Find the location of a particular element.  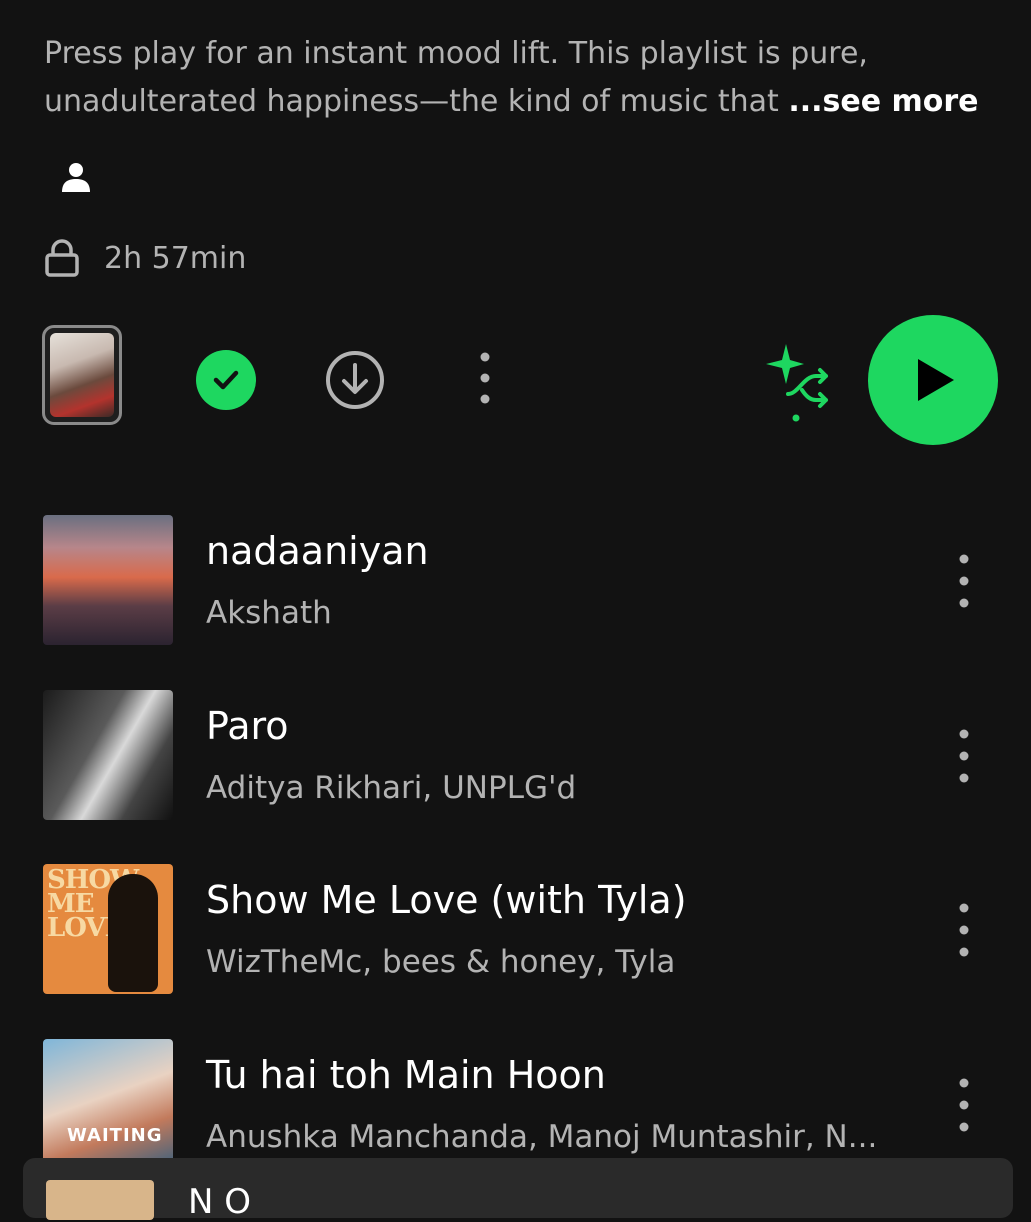

track-title: nadaaniyan is located at coordinates (317, 551).